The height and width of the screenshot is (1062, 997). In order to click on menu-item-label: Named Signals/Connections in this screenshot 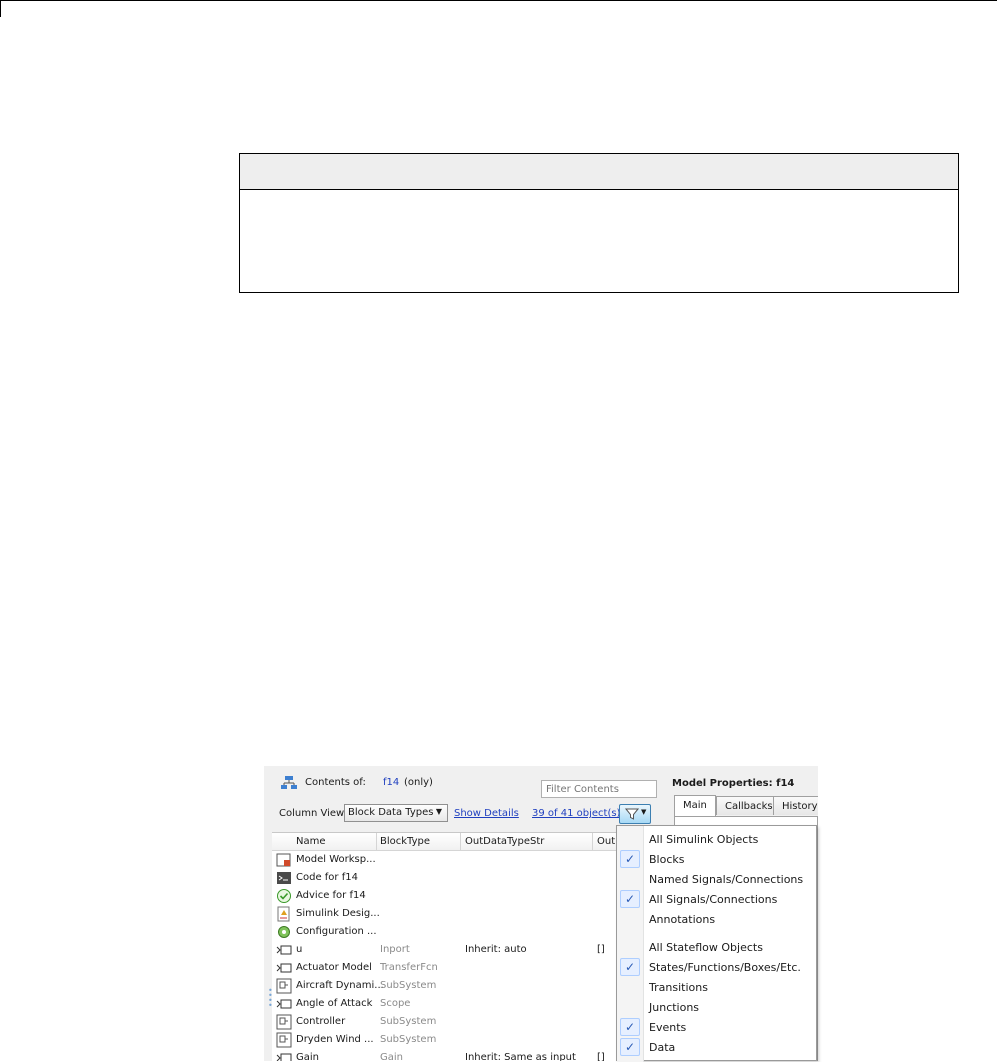, I will do `click(726, 879)`.